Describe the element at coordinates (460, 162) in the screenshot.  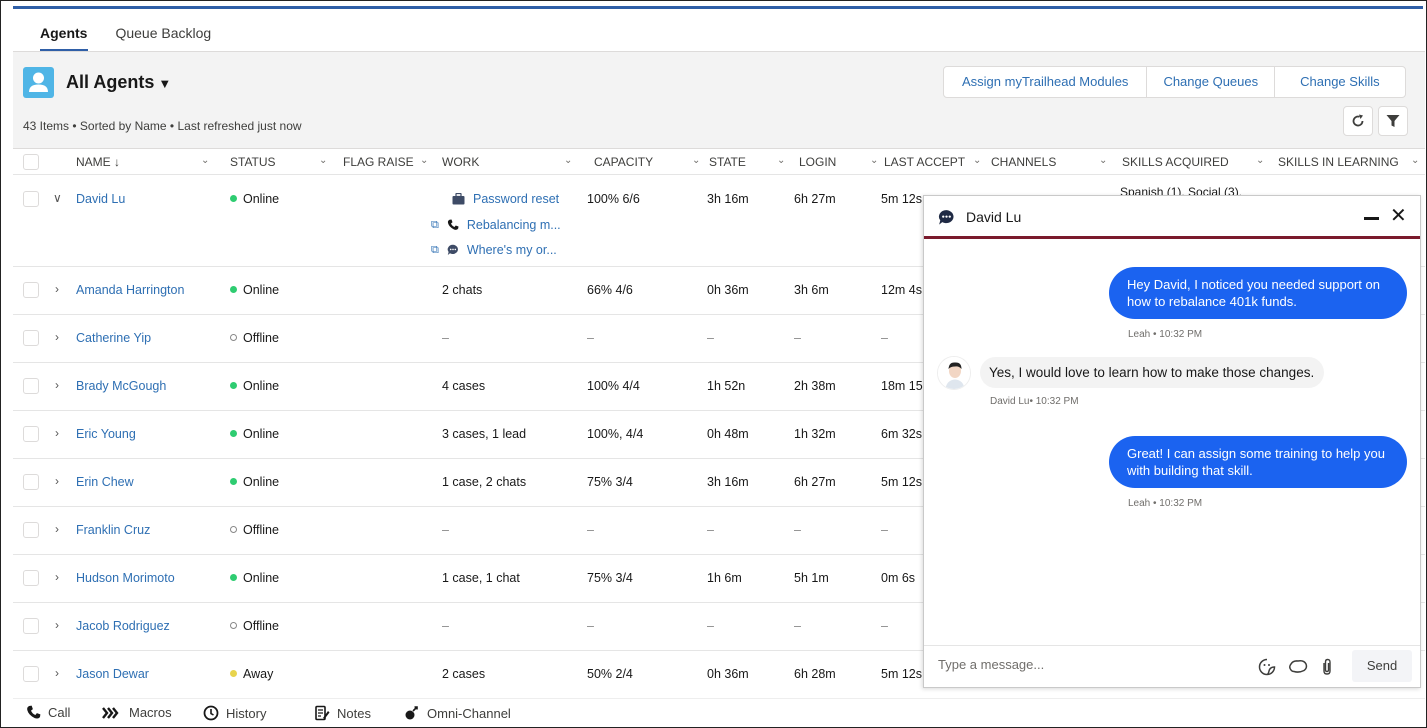
I see `column-header-work: WORK` at that location.